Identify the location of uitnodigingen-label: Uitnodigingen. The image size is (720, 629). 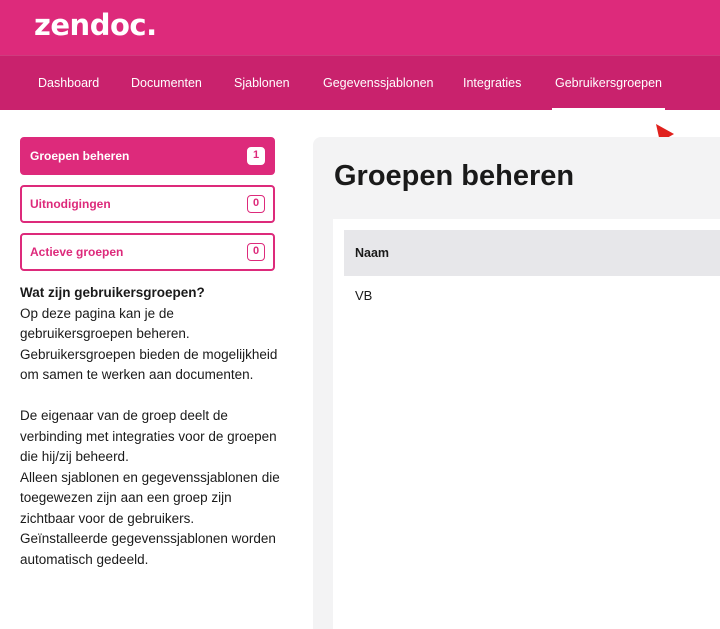
(70, 204).